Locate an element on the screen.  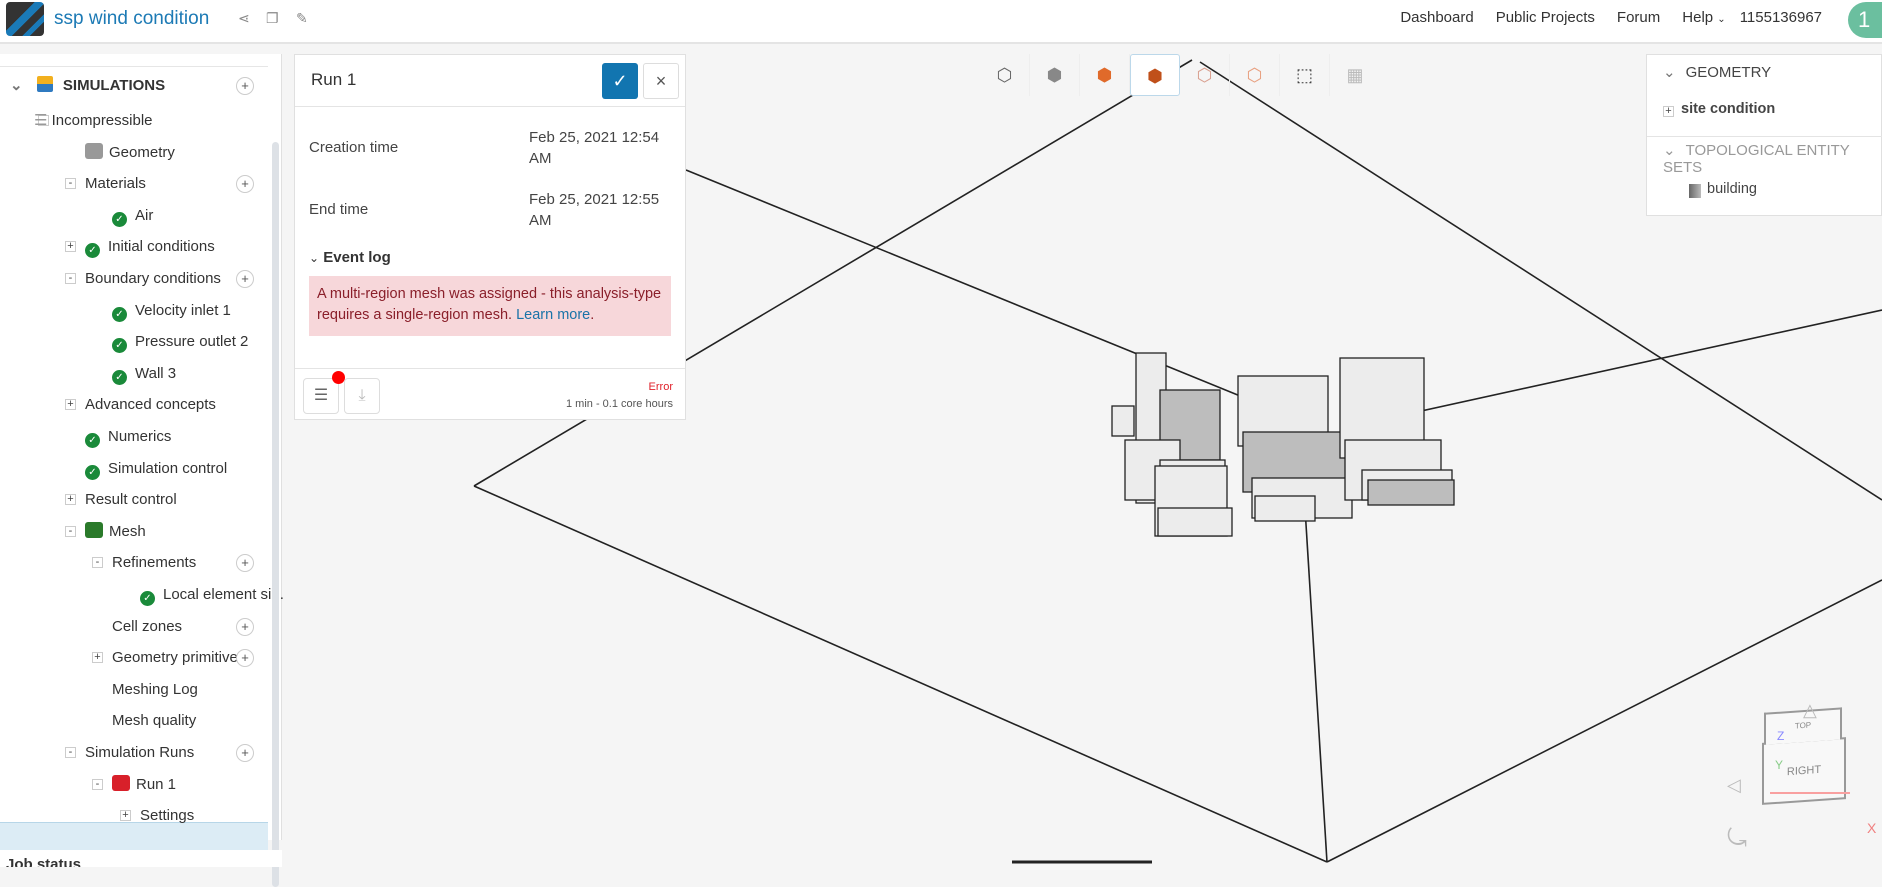
axis-z-label: Z is located at coordinates (1781, 736).